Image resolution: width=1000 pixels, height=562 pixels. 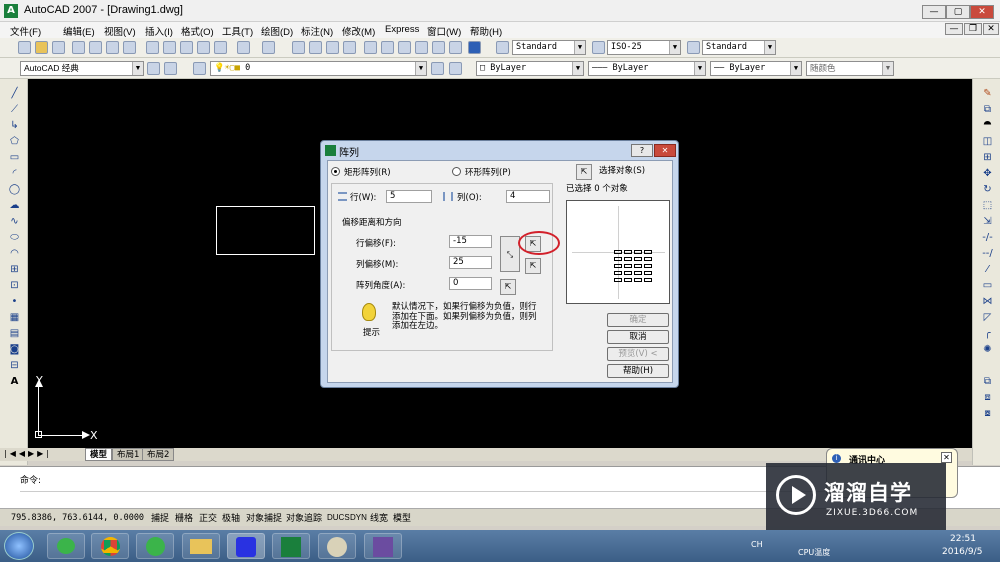 What do you see at coordinates (647, 68) in the screenshot?
I see `linetype-select: ——— ByLayer ▼` at bounding box center [647, 68].